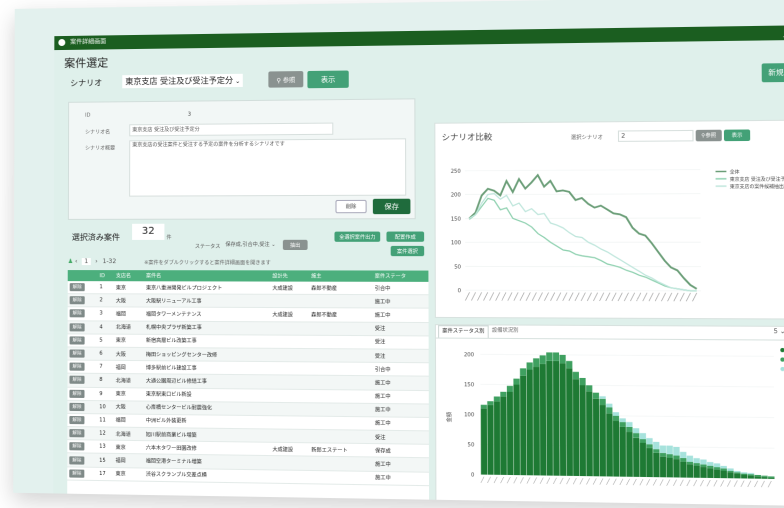  Describe the element at coordinates (328, 79) in the screenshot. I see `scenario-show-button: 表示` at that location.